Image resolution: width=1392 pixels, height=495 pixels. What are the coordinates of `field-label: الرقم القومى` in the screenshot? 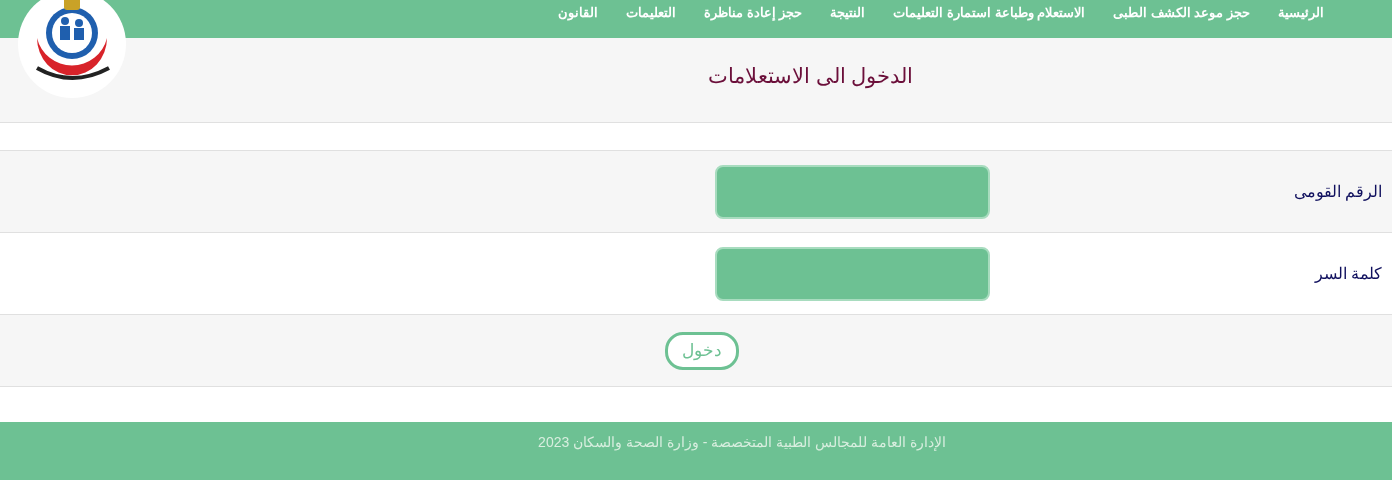 It's located at (1337, 192).